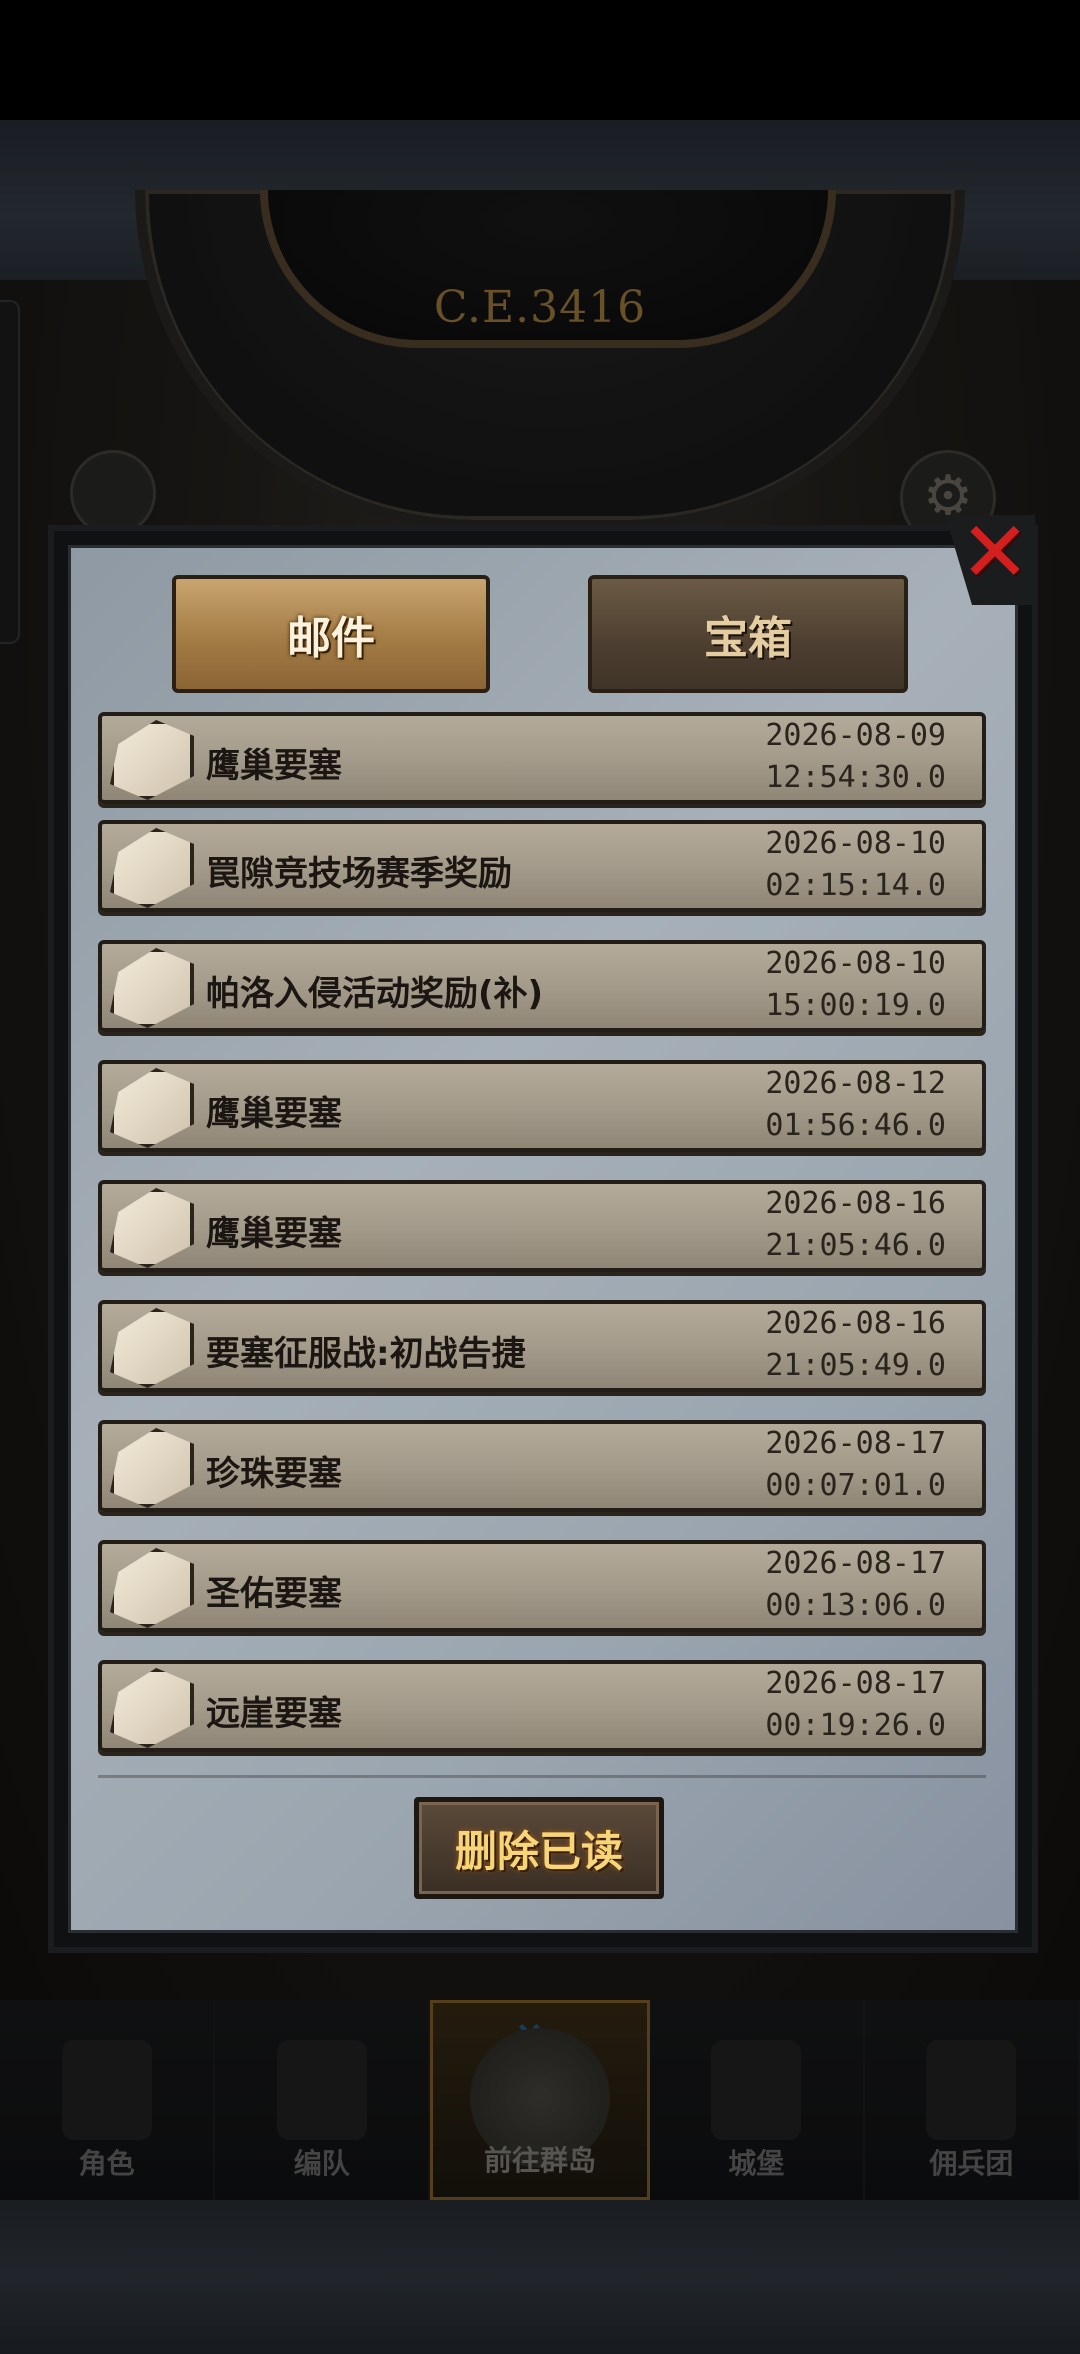  I want to click on mail-date: 2026-08-09, so click(855, 735).